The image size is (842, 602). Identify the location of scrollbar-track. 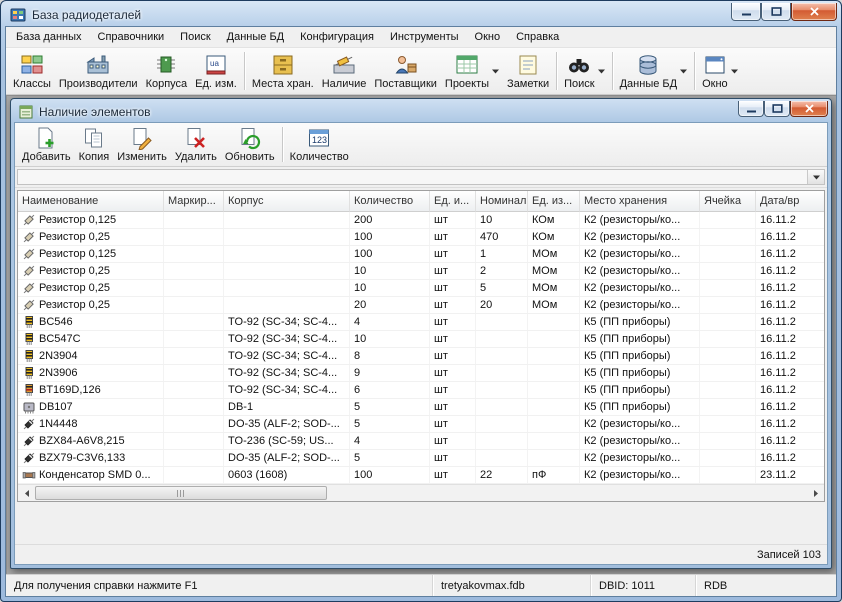
(421, 493).